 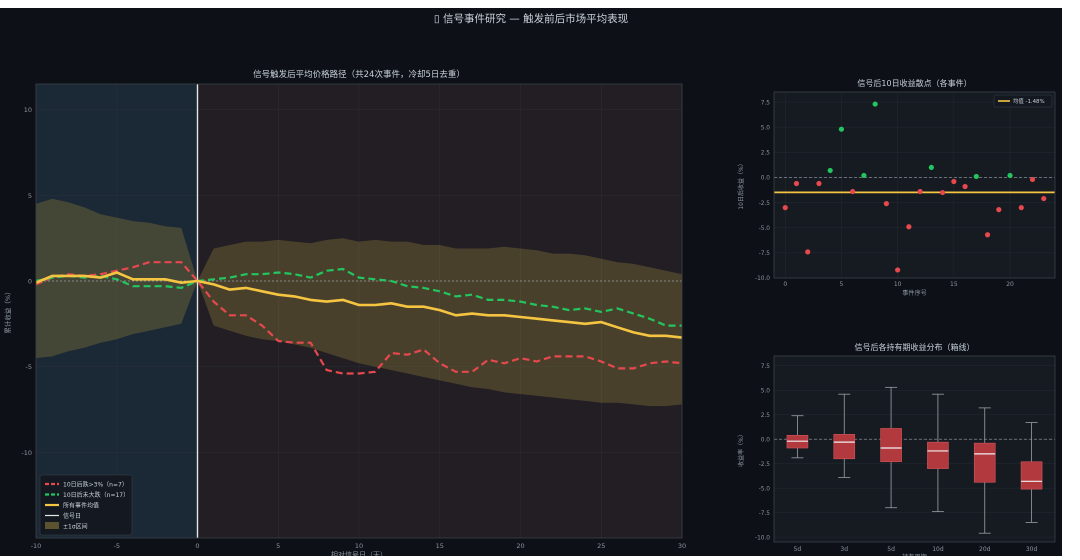 What do you see at coordinates (531, 18) in the screenshot?
I see `figure-title: ▯ 信号事件研究 — 触发前后市场平均表现` at bounding box center [531, 18].